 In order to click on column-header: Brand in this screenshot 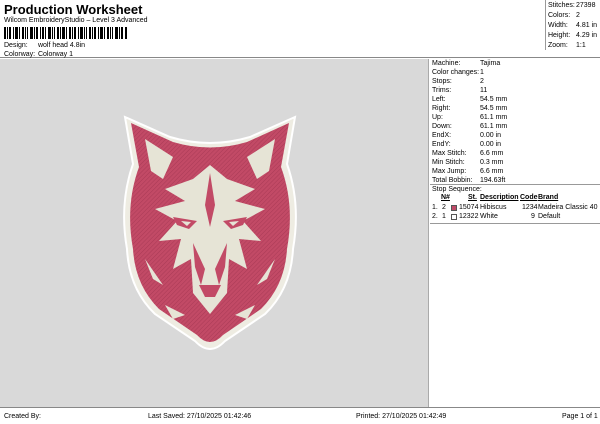, I will do `click(548, 197)`.